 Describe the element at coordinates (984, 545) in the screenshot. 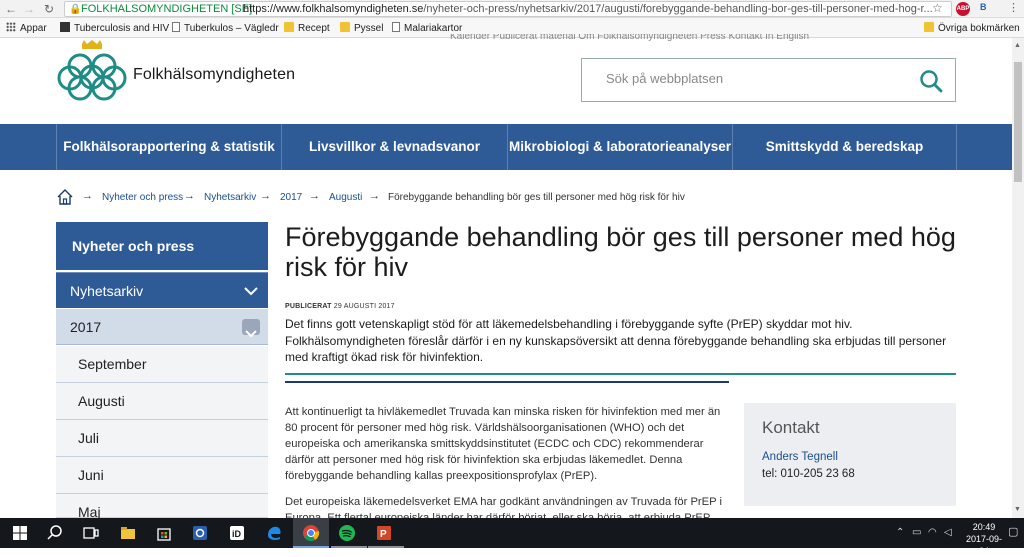

I see `clock-date: 2017-09-04` at that location.